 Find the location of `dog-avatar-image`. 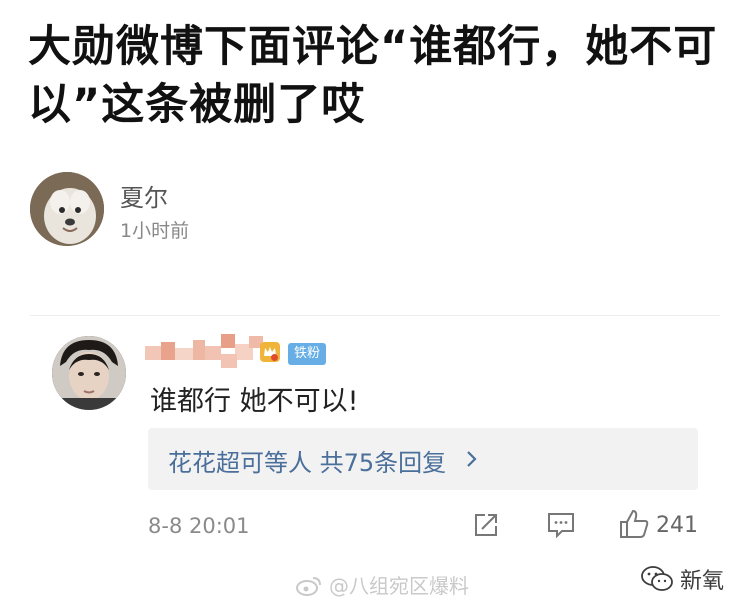

dog-avatar-image is located at coordinates (67, 209).